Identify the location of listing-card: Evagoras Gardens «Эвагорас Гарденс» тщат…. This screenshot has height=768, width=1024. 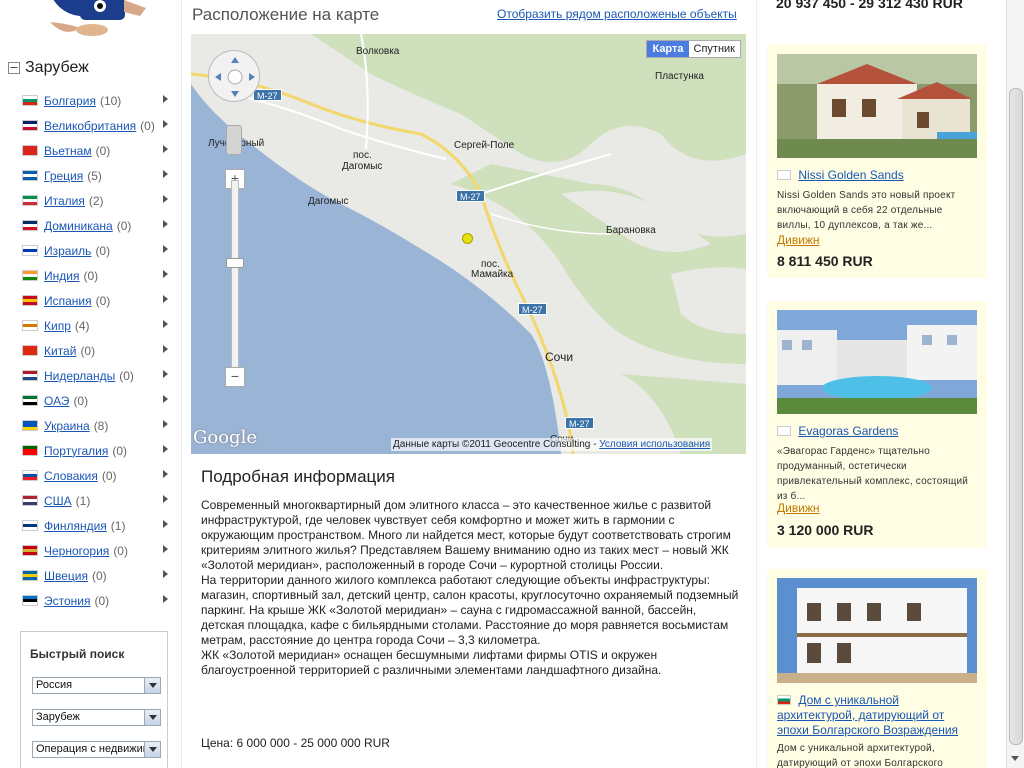
(877, 424).